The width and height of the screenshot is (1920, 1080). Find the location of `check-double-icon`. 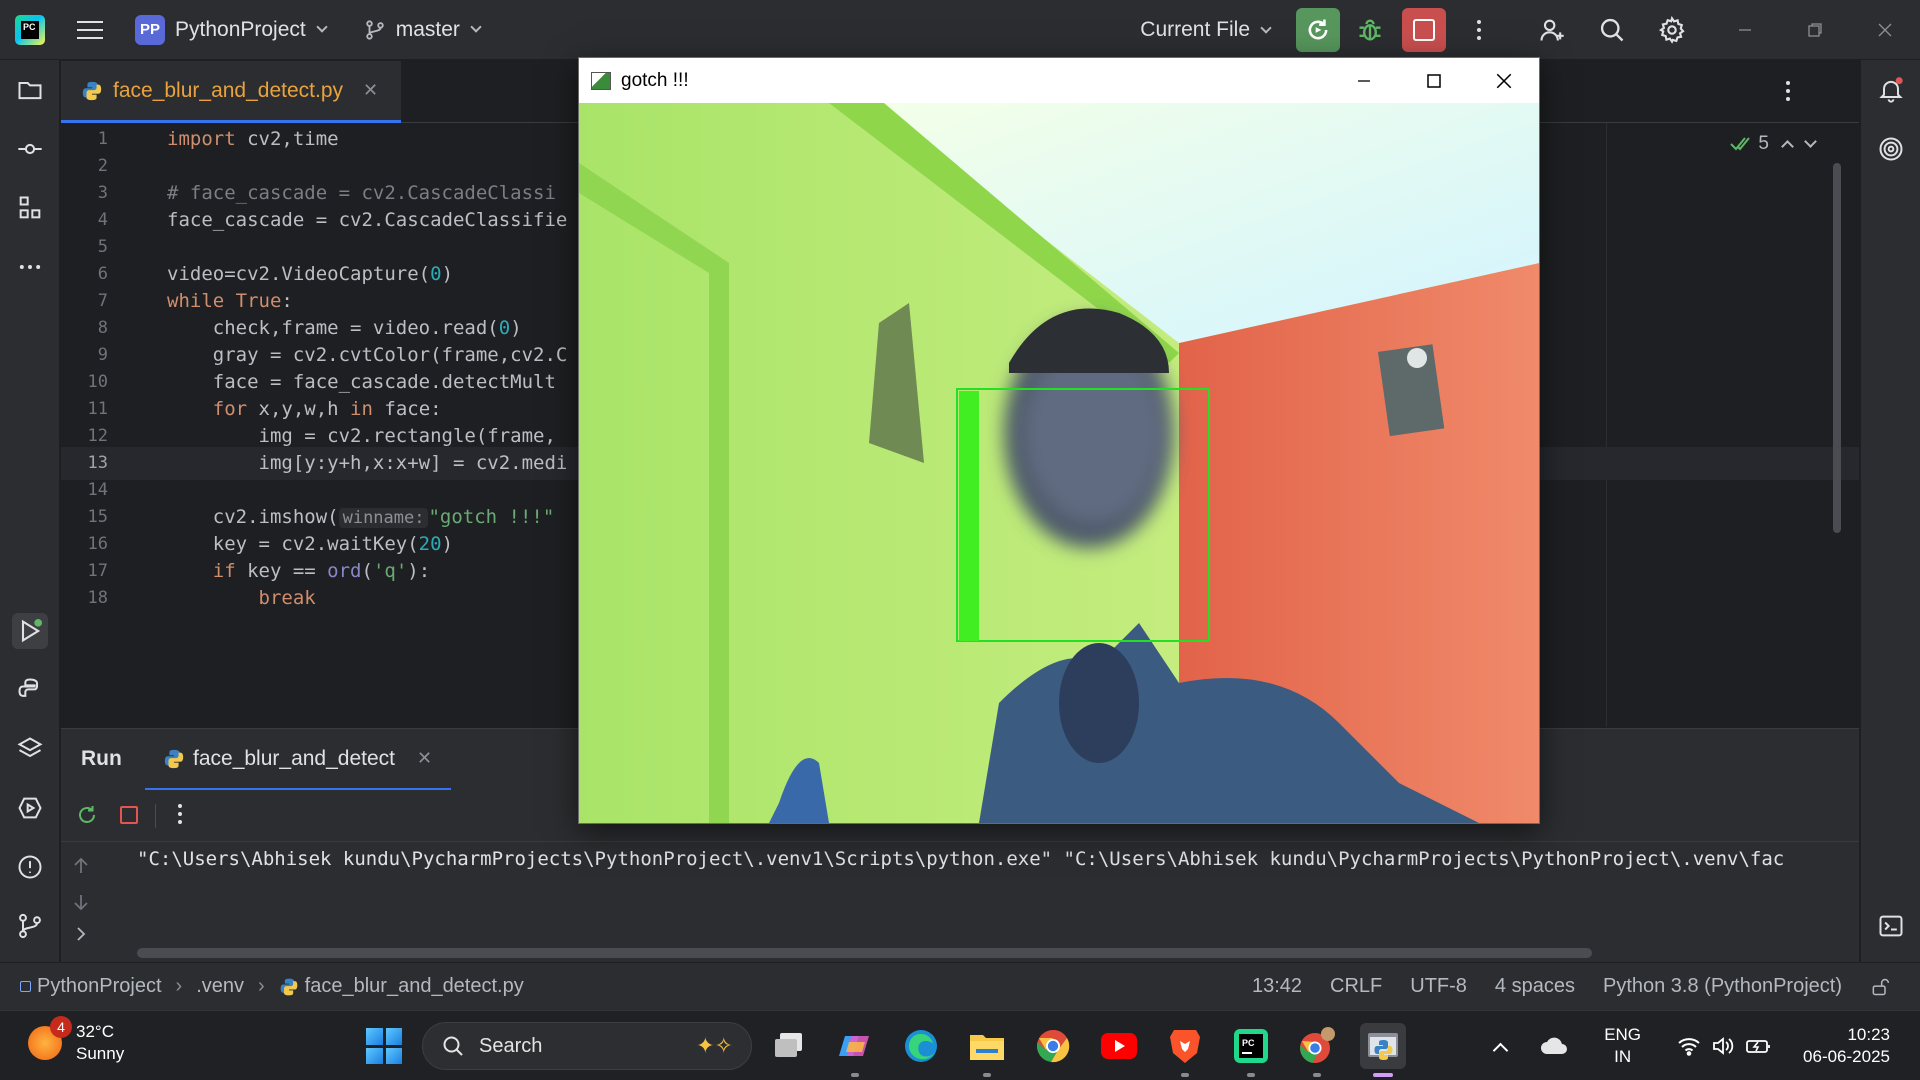

check-double-icon is located at coordinates (1740, 144).